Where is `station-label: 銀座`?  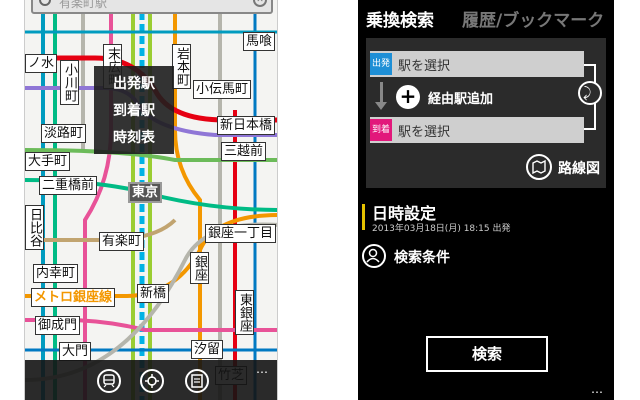 station-label: 銀座 is located at coordinates (199, 268).